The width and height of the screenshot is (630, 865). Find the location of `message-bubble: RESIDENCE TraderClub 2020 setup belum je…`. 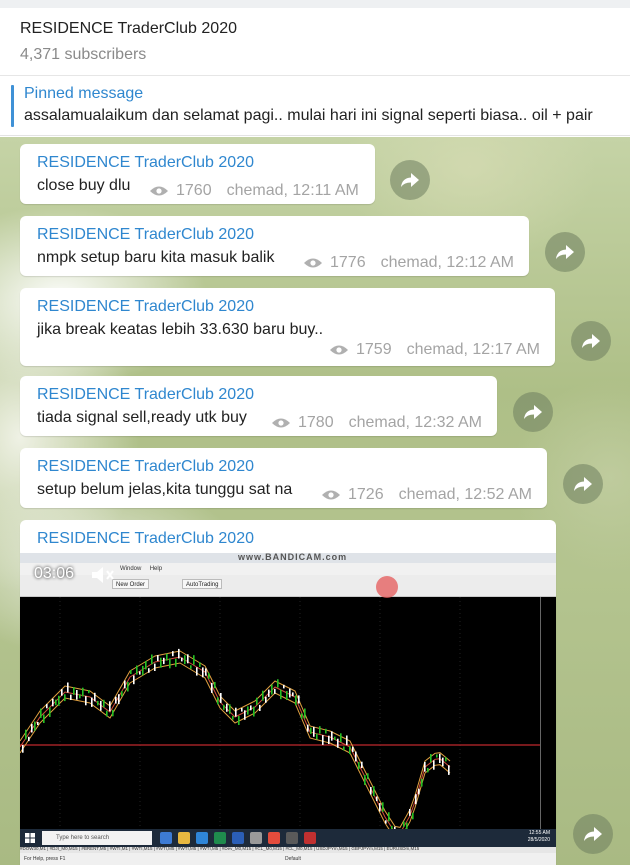

message-bubble: RESIDENCE TraderClub 2020 setup belum je… is located at coordinates (283, 478).